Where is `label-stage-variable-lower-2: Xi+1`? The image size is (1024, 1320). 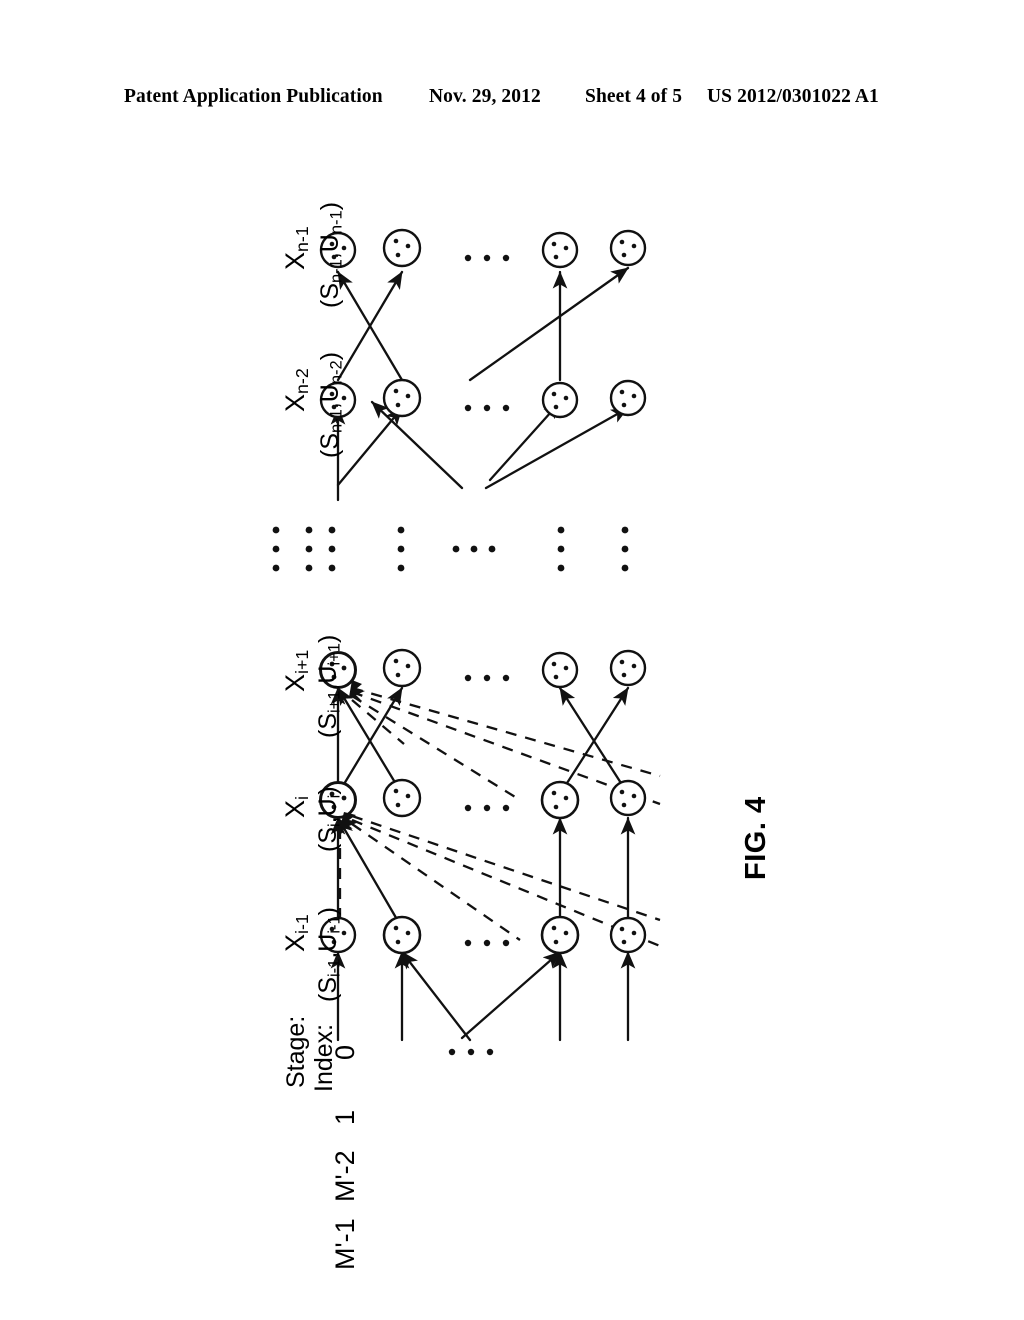
label-stage-variable-lower-2: Xi+1 is located at coordinates (296, 670).